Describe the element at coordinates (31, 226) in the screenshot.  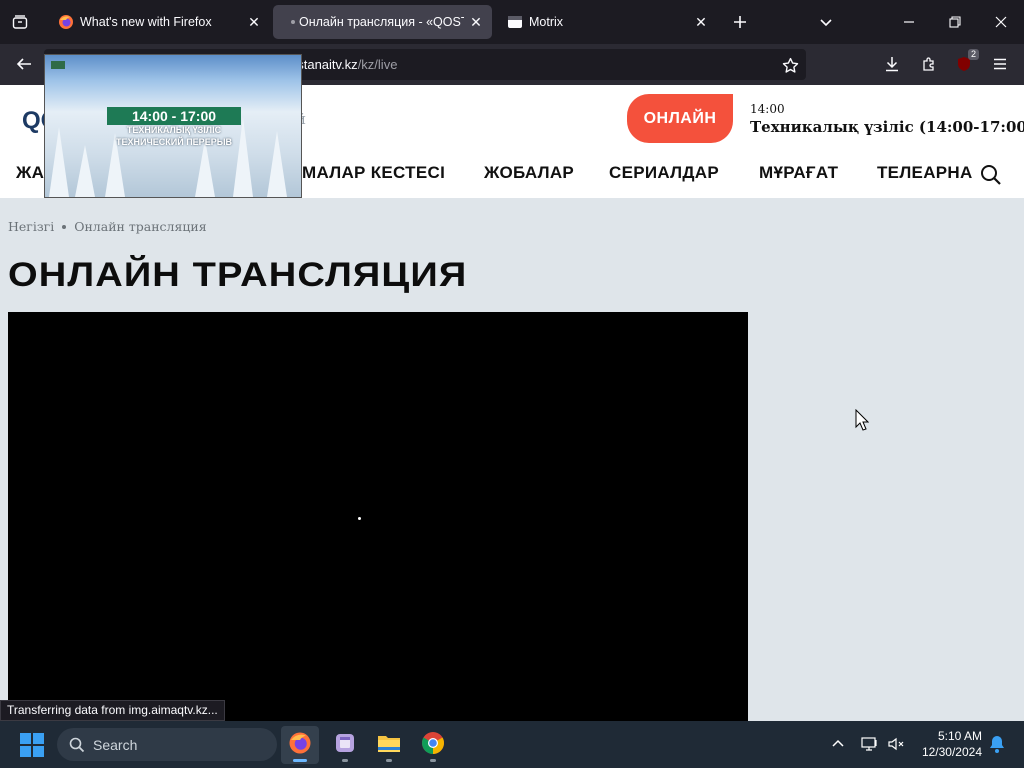
I see `breadcrumb-home: Негізгі` at that location.